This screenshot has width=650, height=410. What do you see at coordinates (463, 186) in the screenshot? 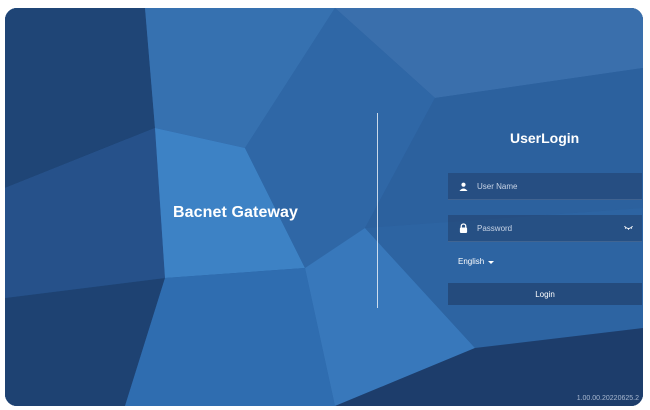
I see `user-icon` at bounding box center [463, 186].